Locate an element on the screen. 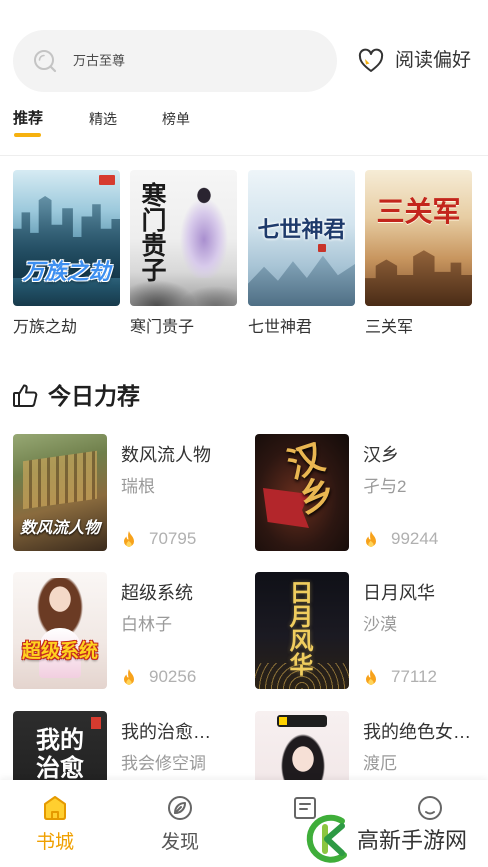 This screenshot has width=488, height=867. tab-rankings: 榜单 is located at coordinates (176, 119).